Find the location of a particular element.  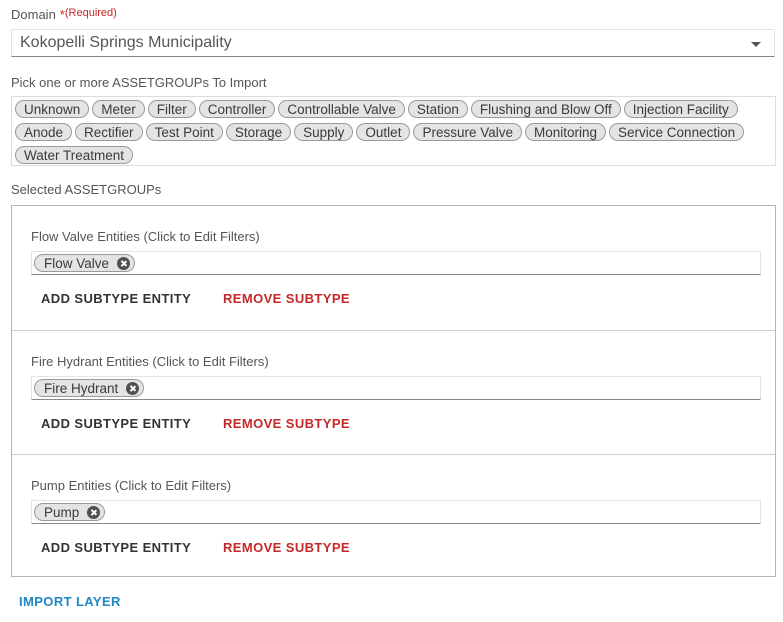

subtype-chip-label: Fire Hydrant is located at coordinates (81, 388).